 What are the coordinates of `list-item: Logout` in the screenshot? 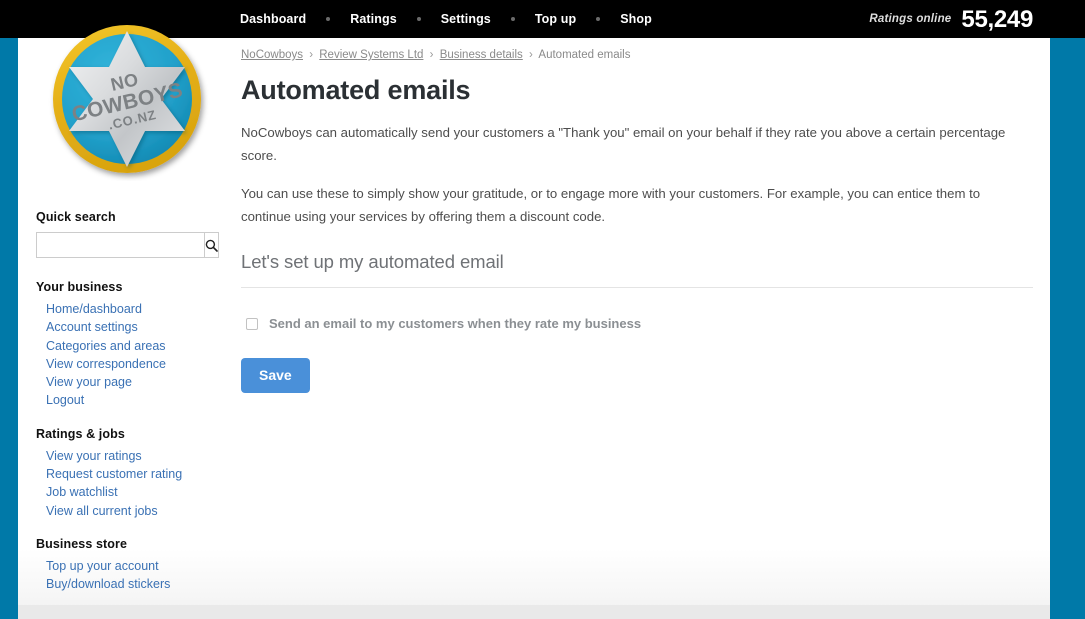 It's located at (134, 400).